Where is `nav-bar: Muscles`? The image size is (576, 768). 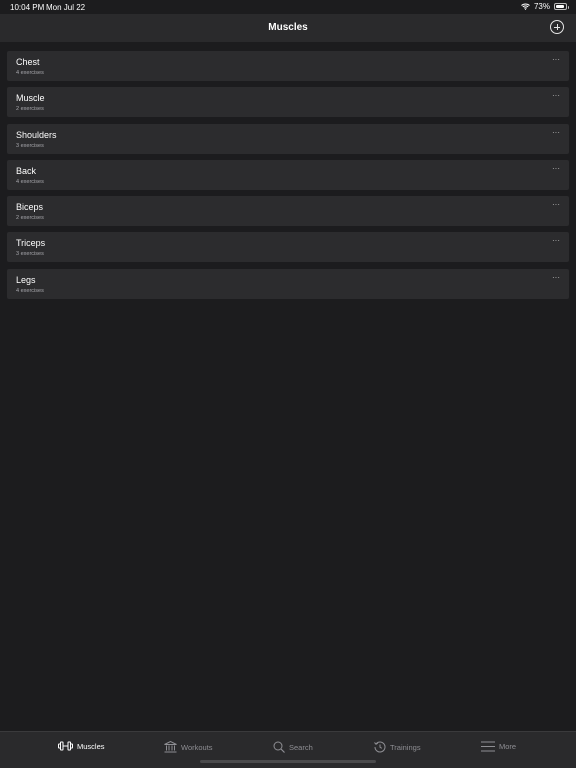
nav-bar: Muscles is located at coordinates (288, 28).